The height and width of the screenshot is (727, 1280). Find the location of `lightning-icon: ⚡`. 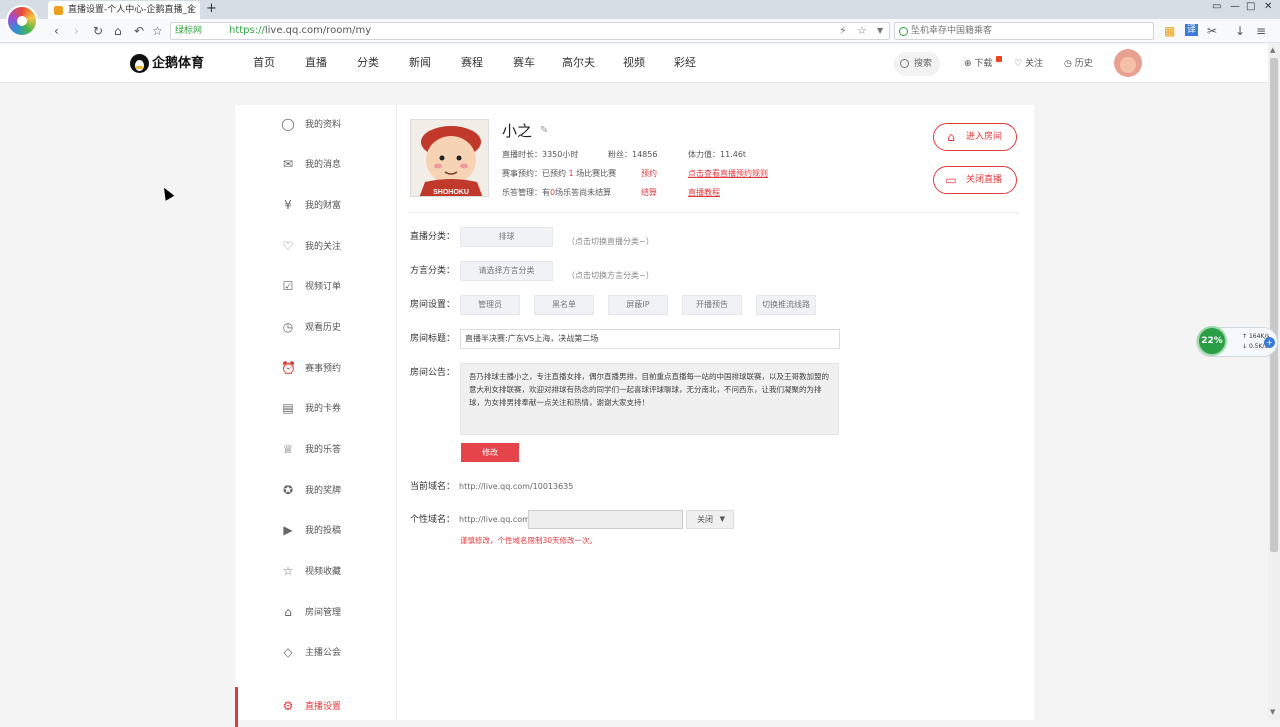

lightning-icon: ⚡ is located at coordinates (843, 31).